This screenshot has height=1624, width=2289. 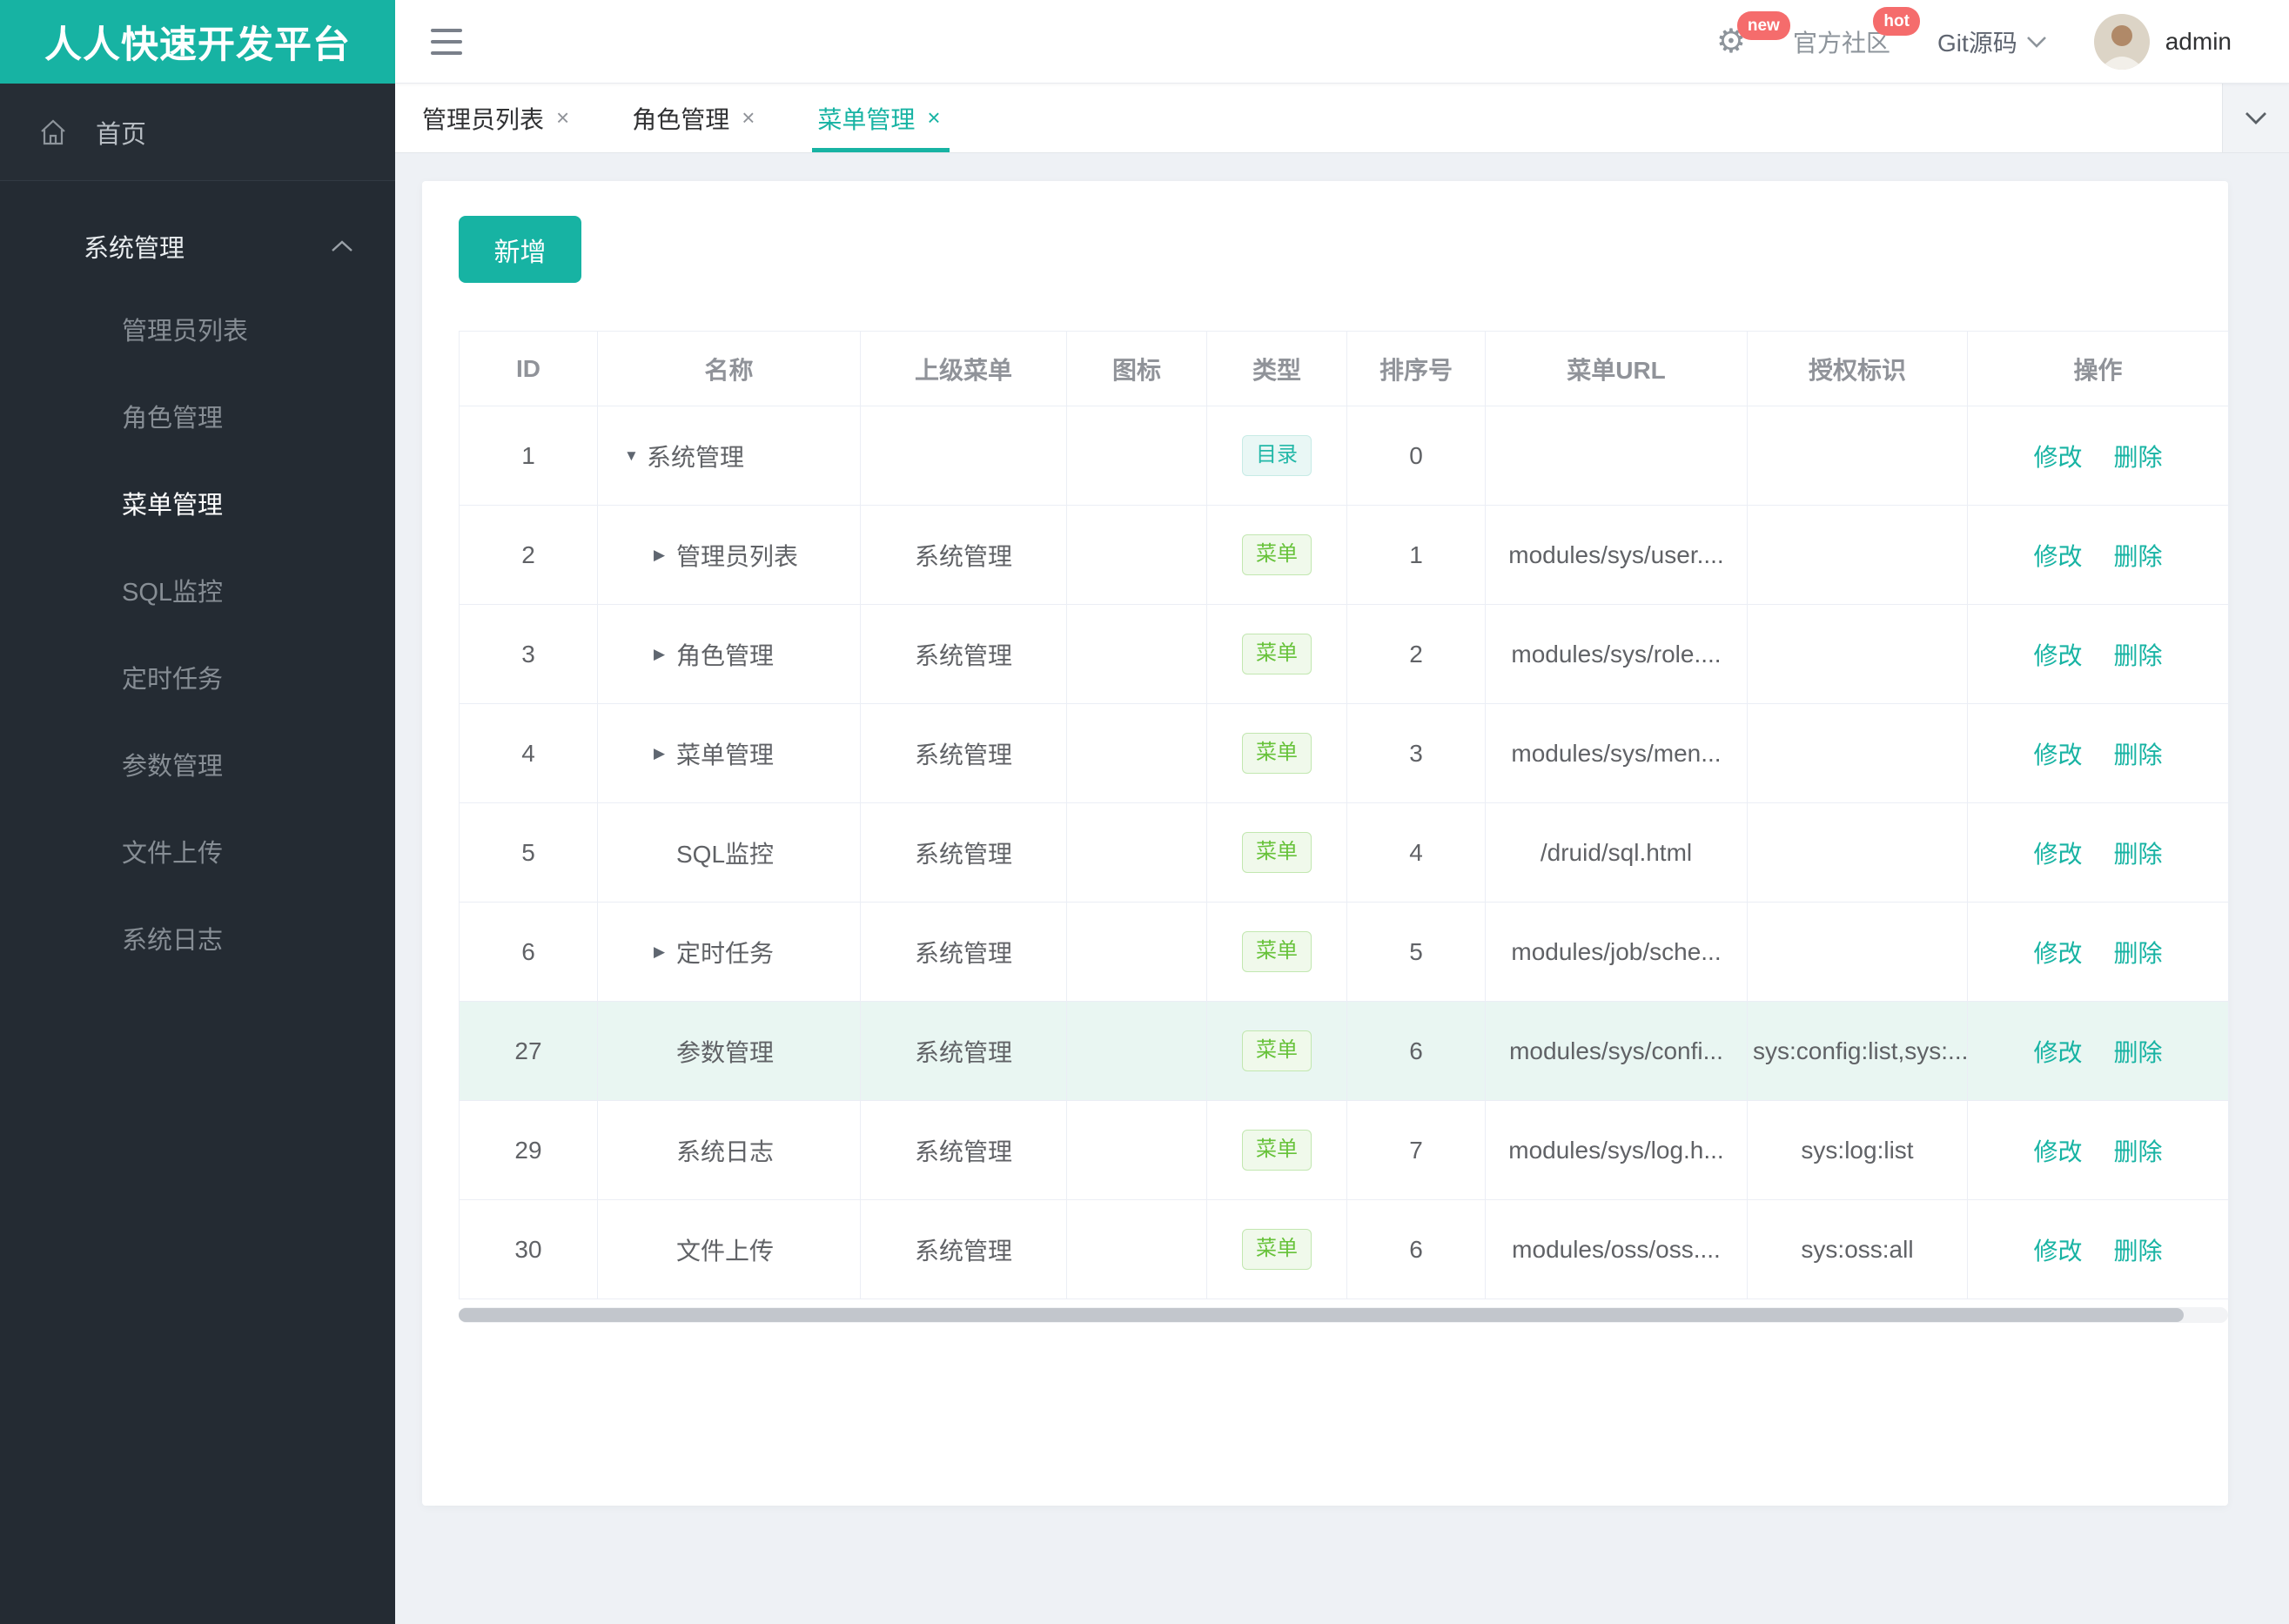 I want to click on sidebar-item-4: 定时任务, so click(x=197, y=677).